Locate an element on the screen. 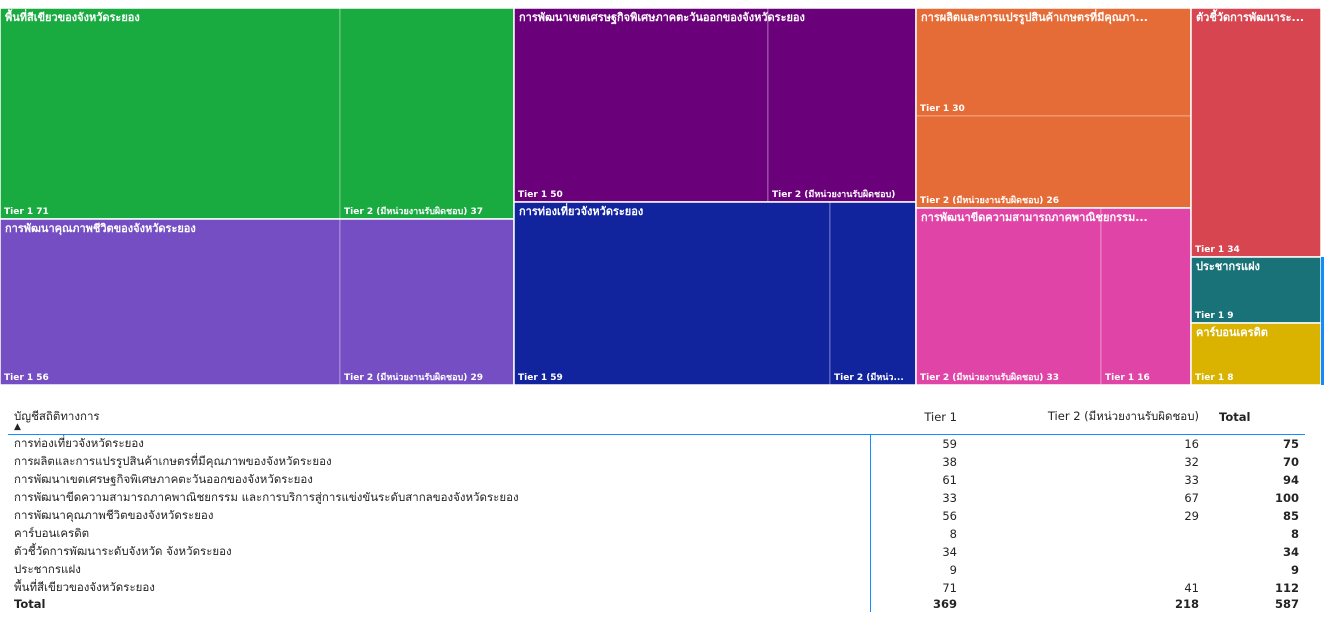  table-cell-total: 75 is located at coordinates (1290, 444).